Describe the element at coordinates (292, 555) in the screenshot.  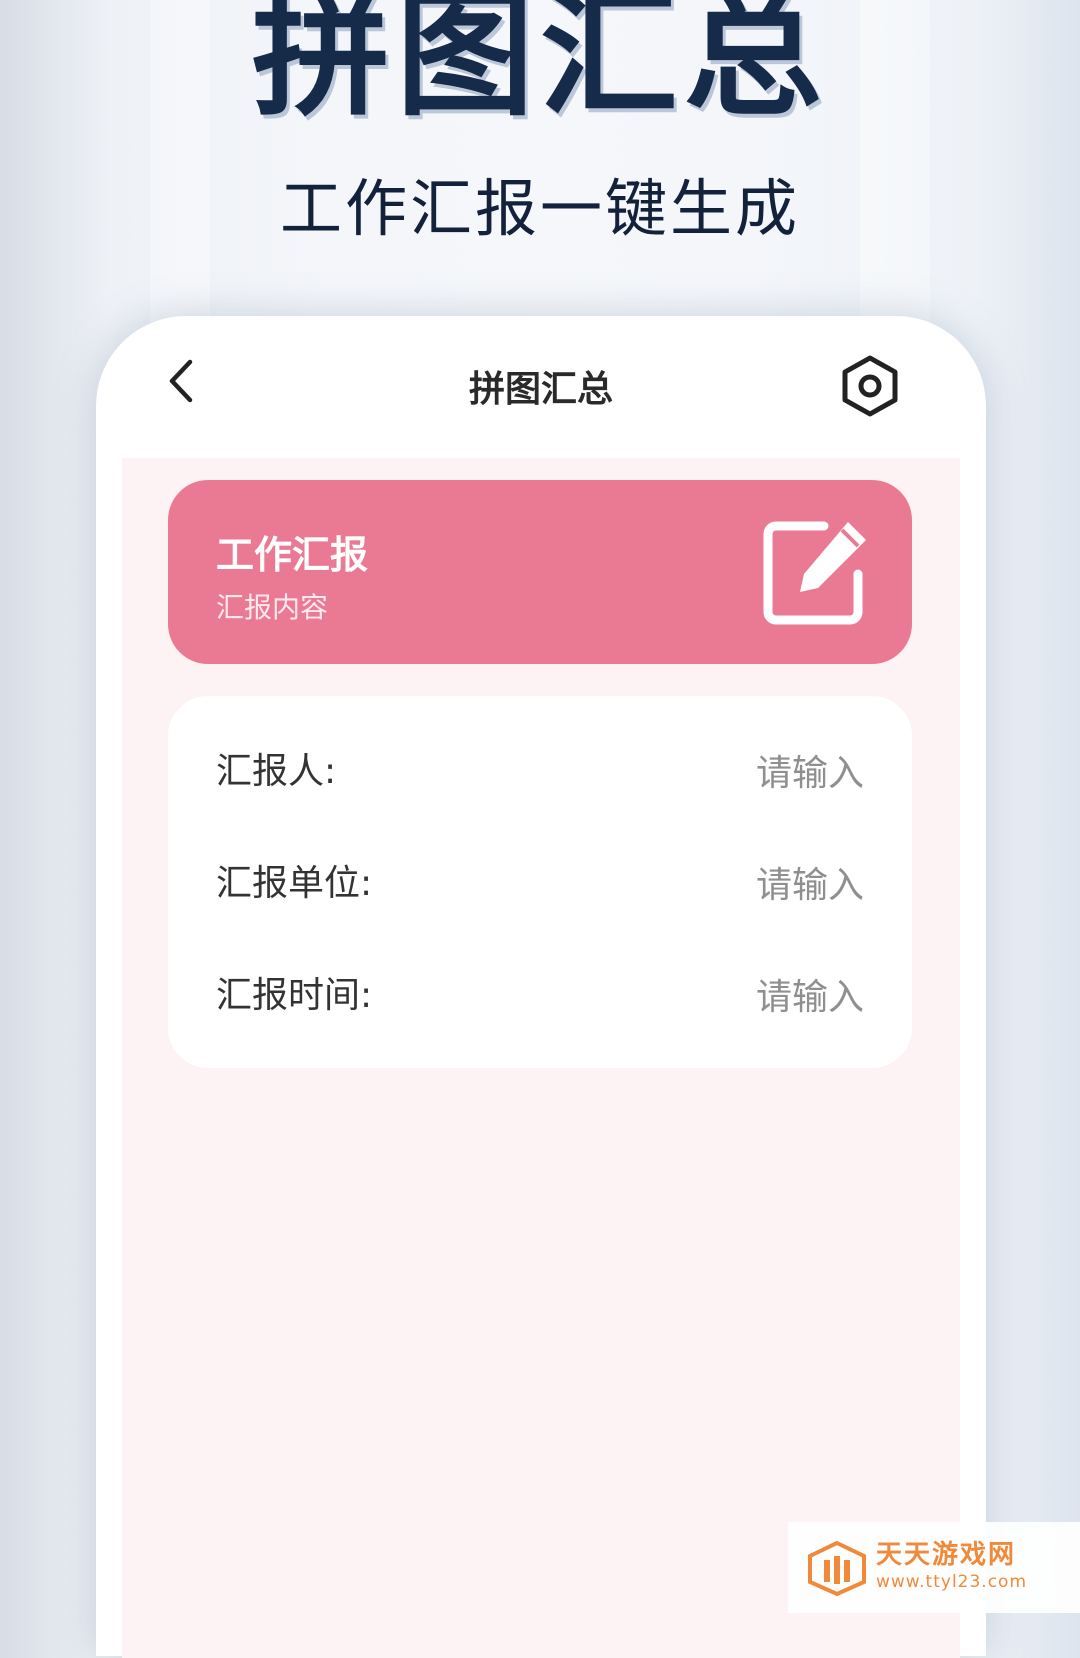
I see `report-card-title: 工作汇报` at that location.